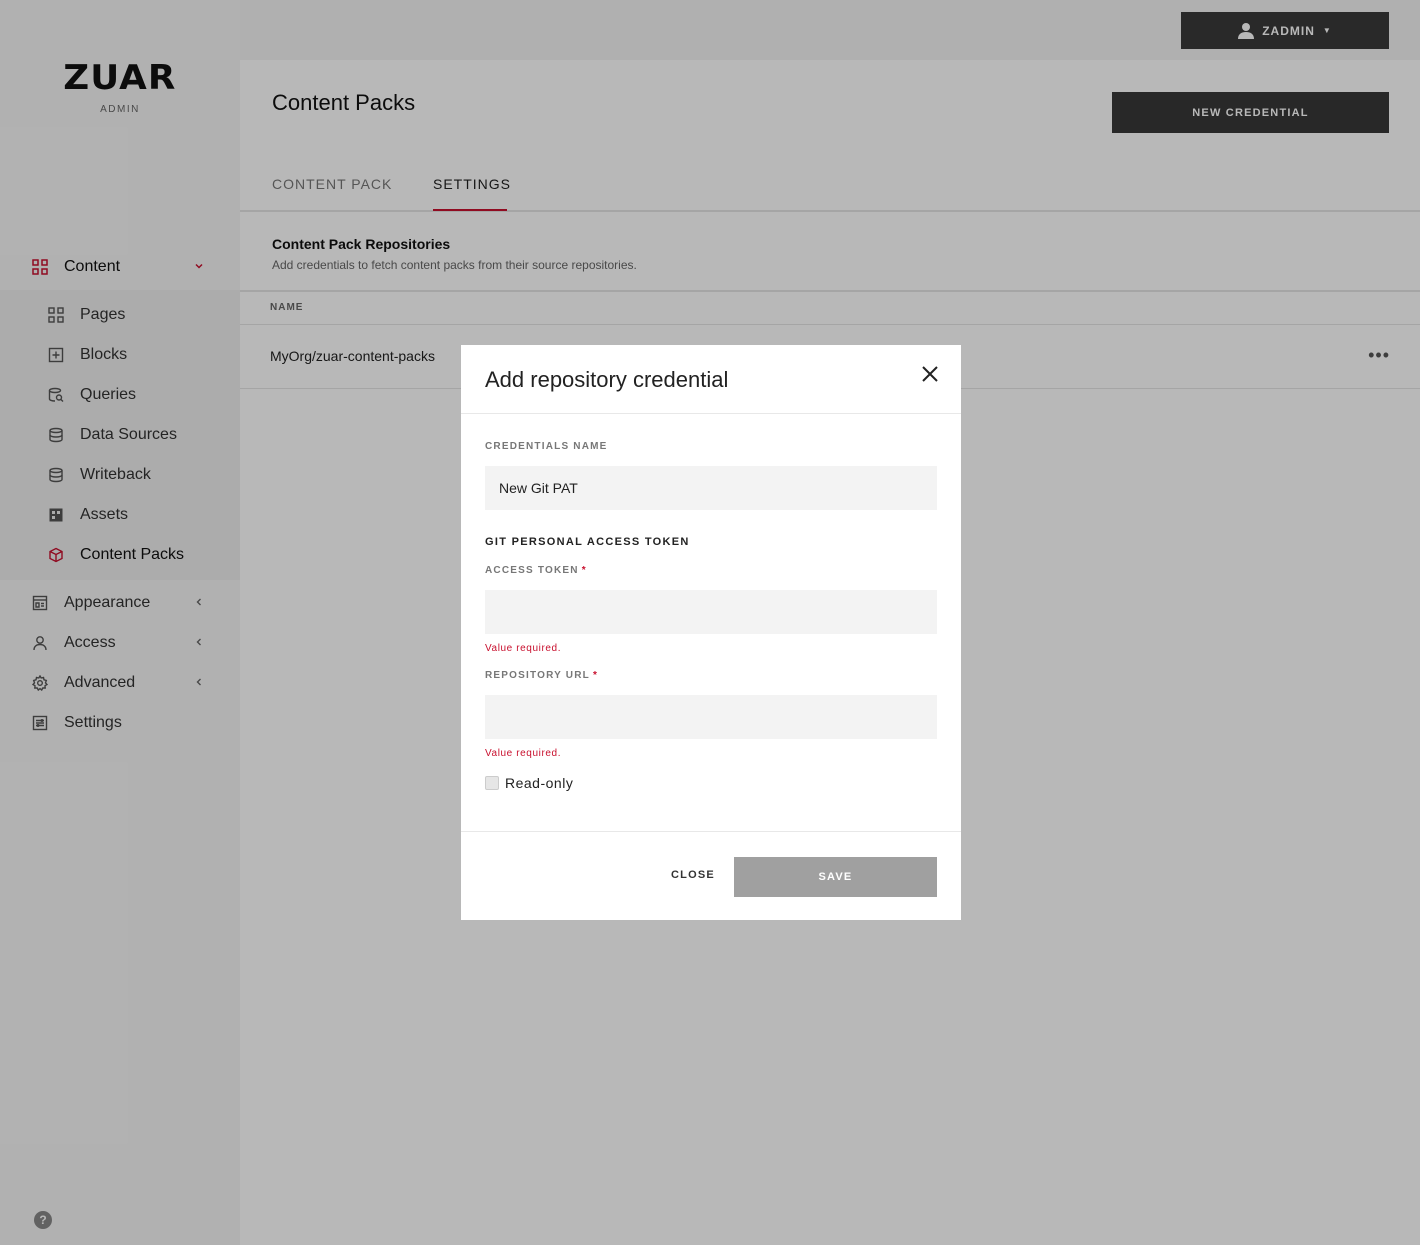  I want to click on dialog-header: Add repository credential, so click(711, 379).